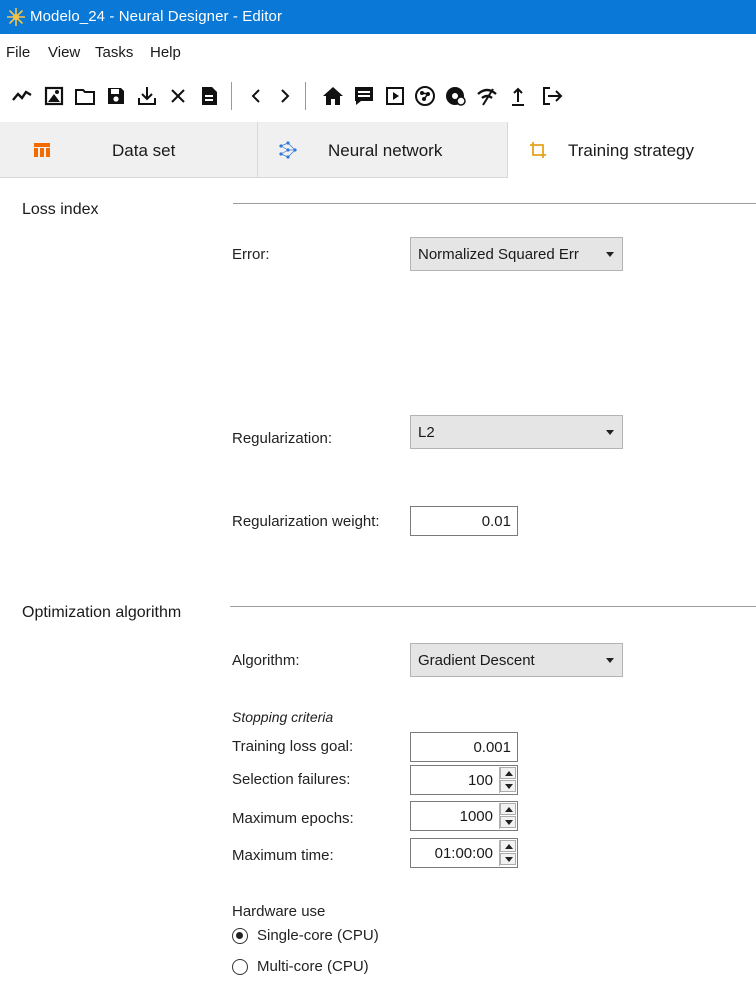  I want to click on optimization-algorithm-title: Optimization algorithm, so click(102, 612).